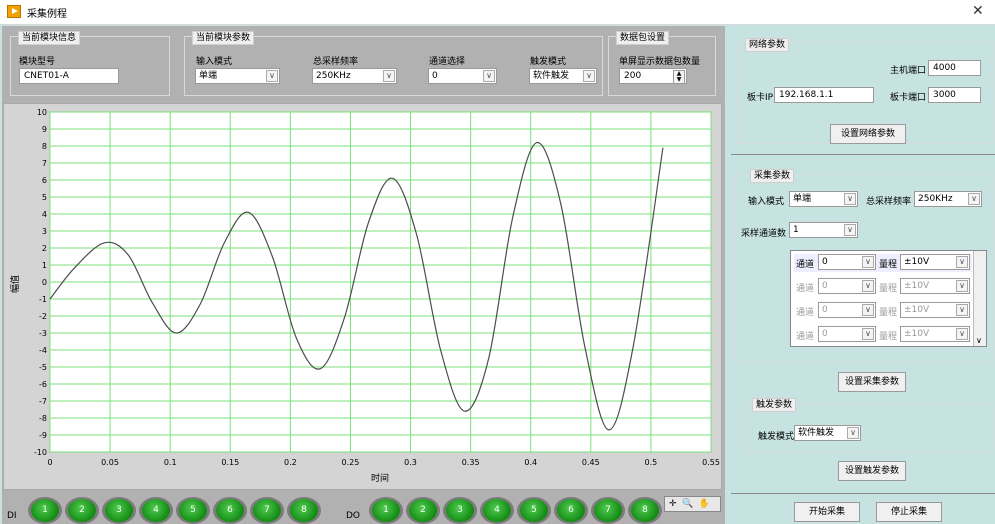  What do you see at coordinates (193, 510) in the screenshot?
I see `di-led: 5` at bounding box center [193, 510].